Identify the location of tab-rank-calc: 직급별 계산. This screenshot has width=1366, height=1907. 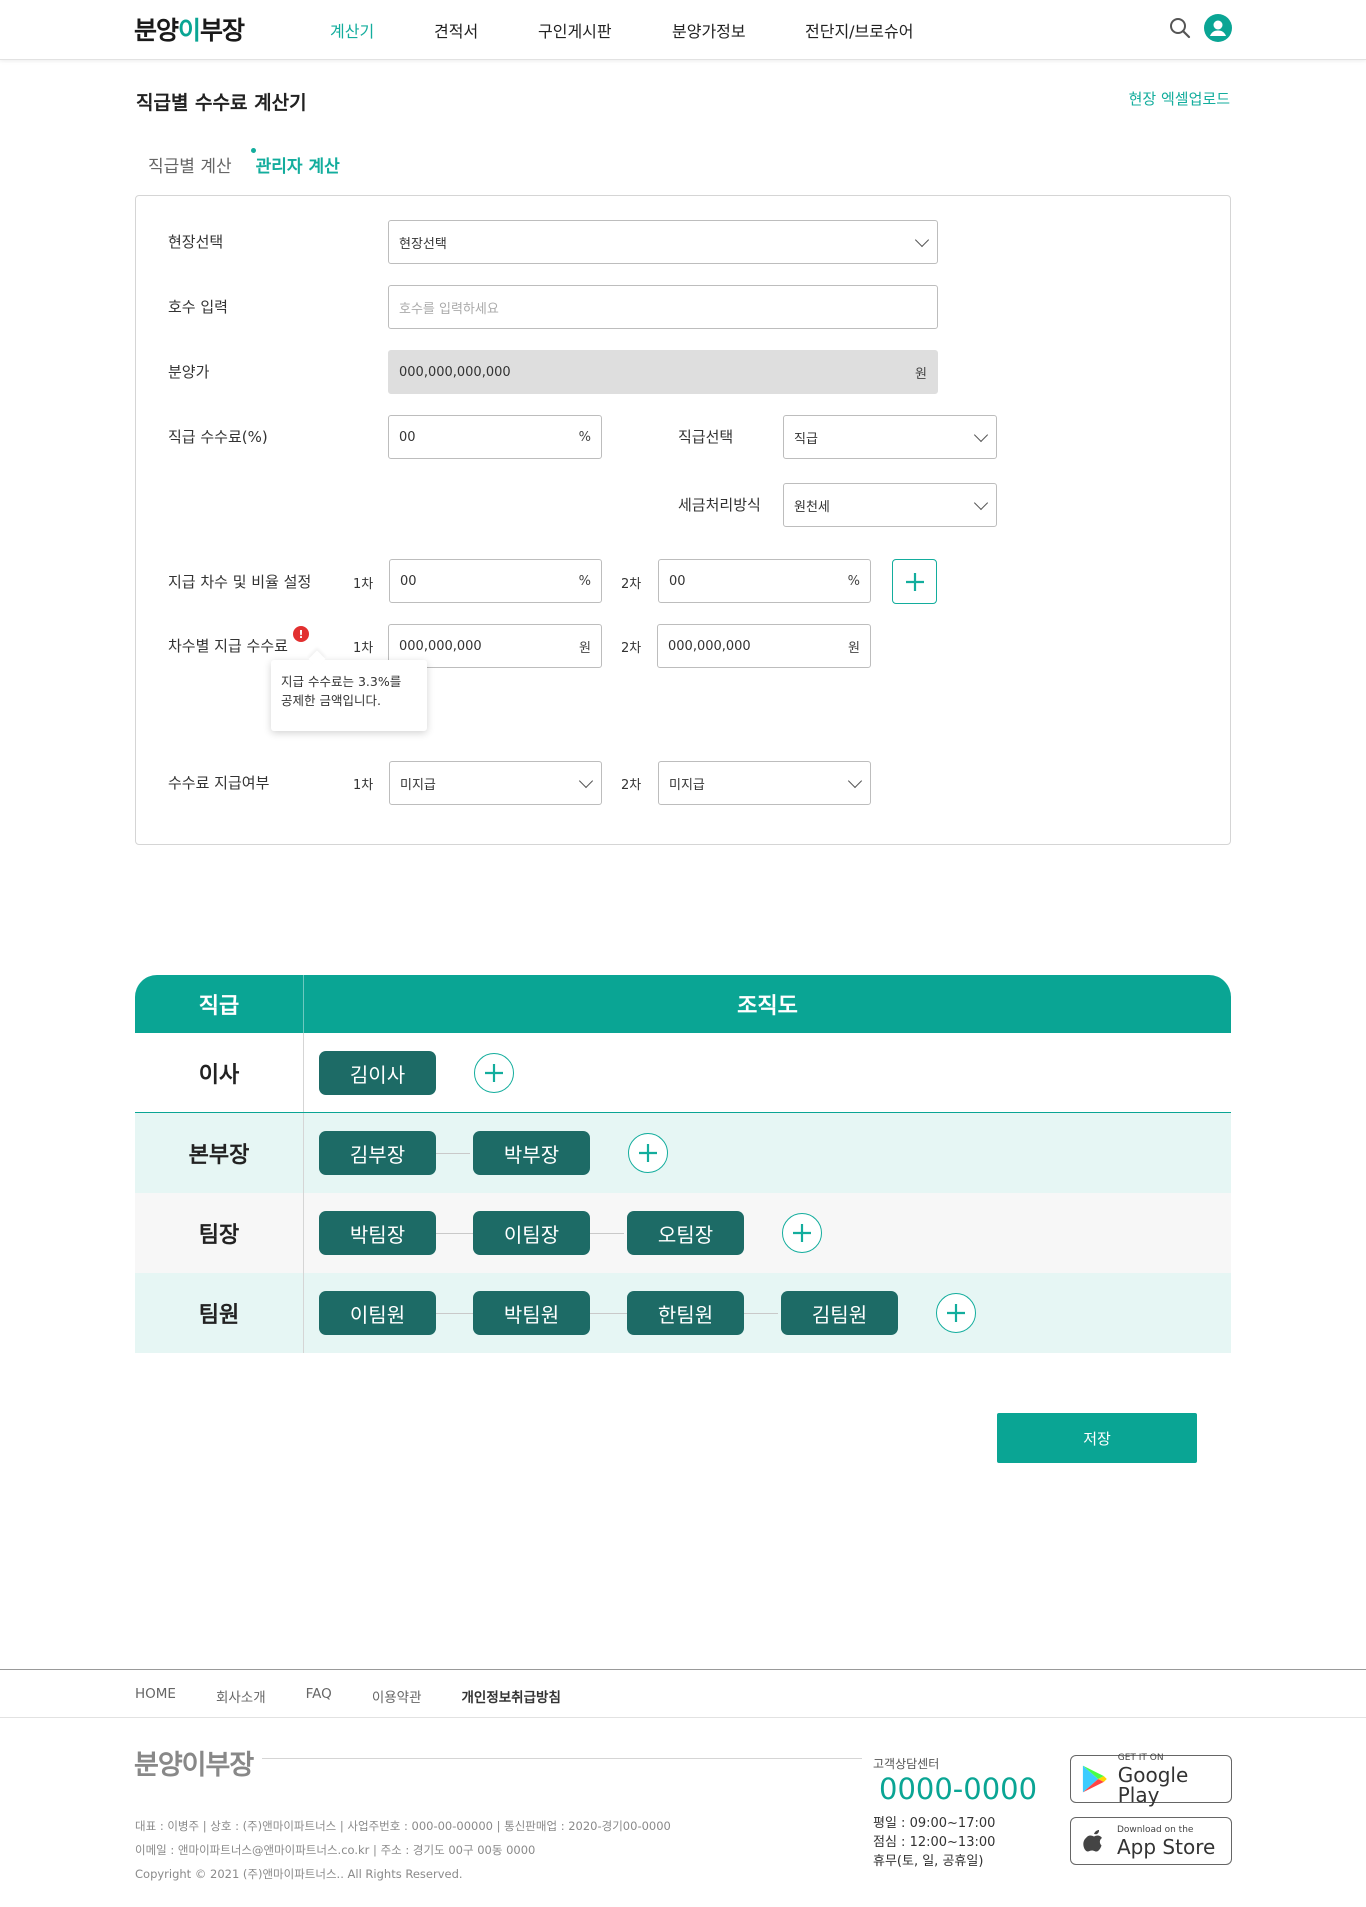
(190, 164).